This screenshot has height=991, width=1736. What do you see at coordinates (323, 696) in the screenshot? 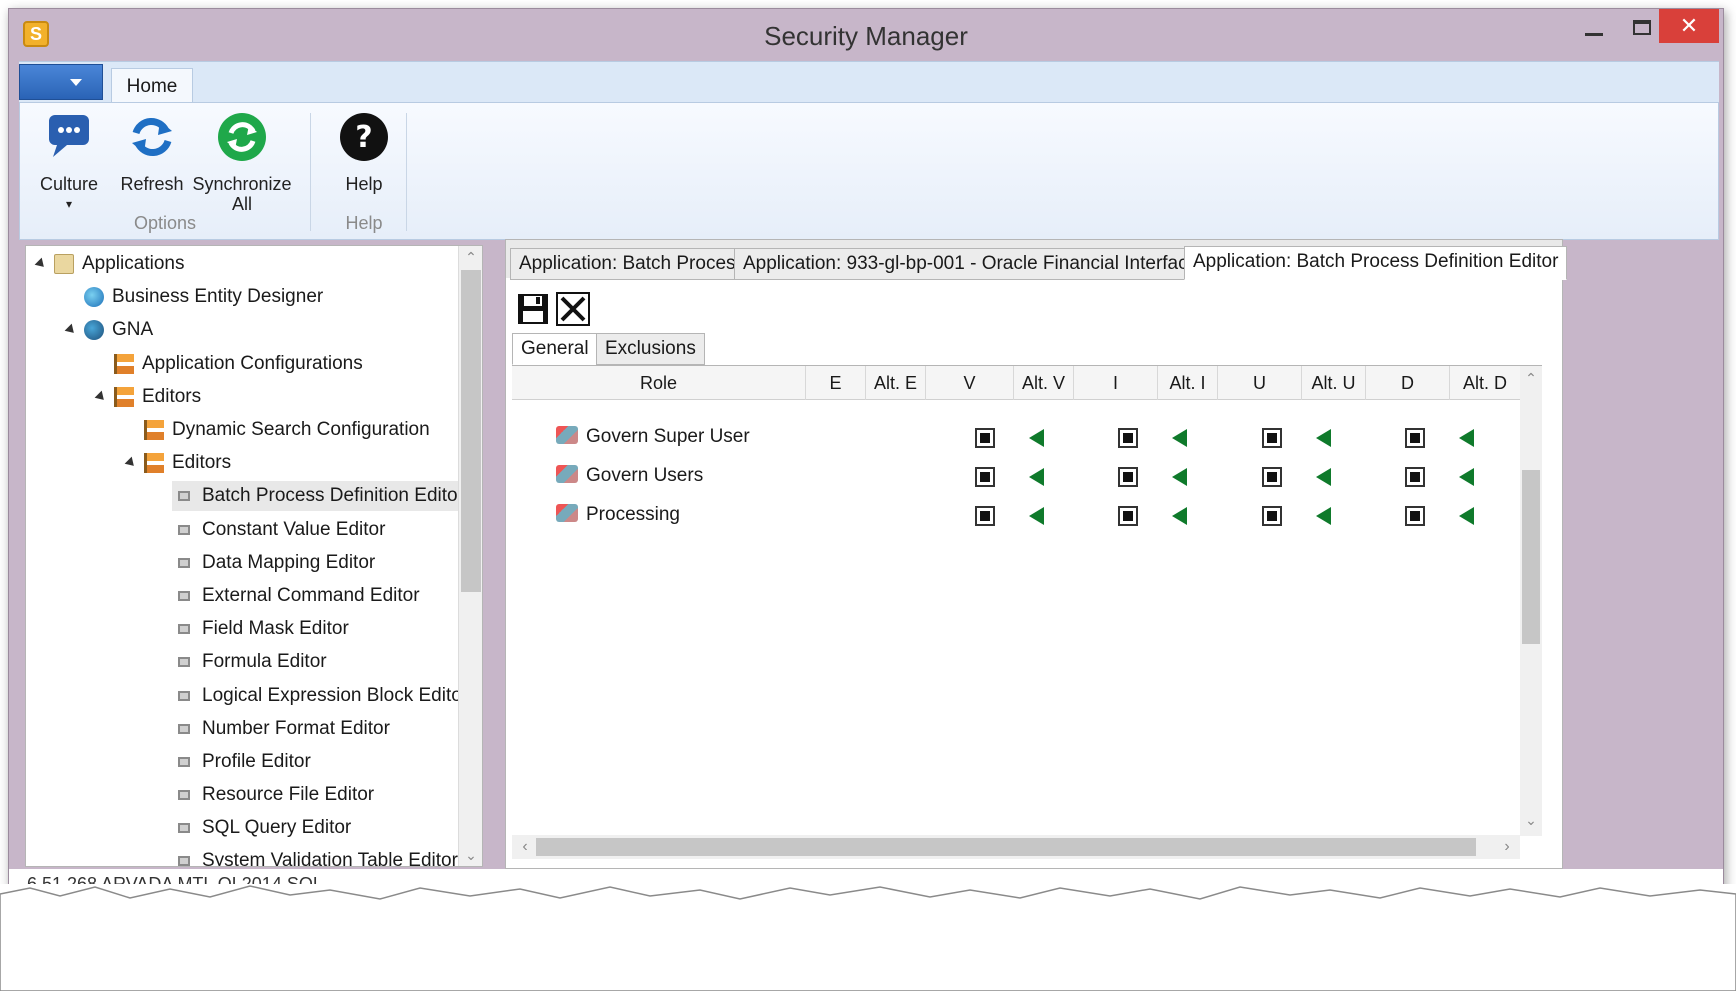
I see `tree-node-logical-expression-block-editor: Logical Expression Block Editor` at bounding box center [323, 696].